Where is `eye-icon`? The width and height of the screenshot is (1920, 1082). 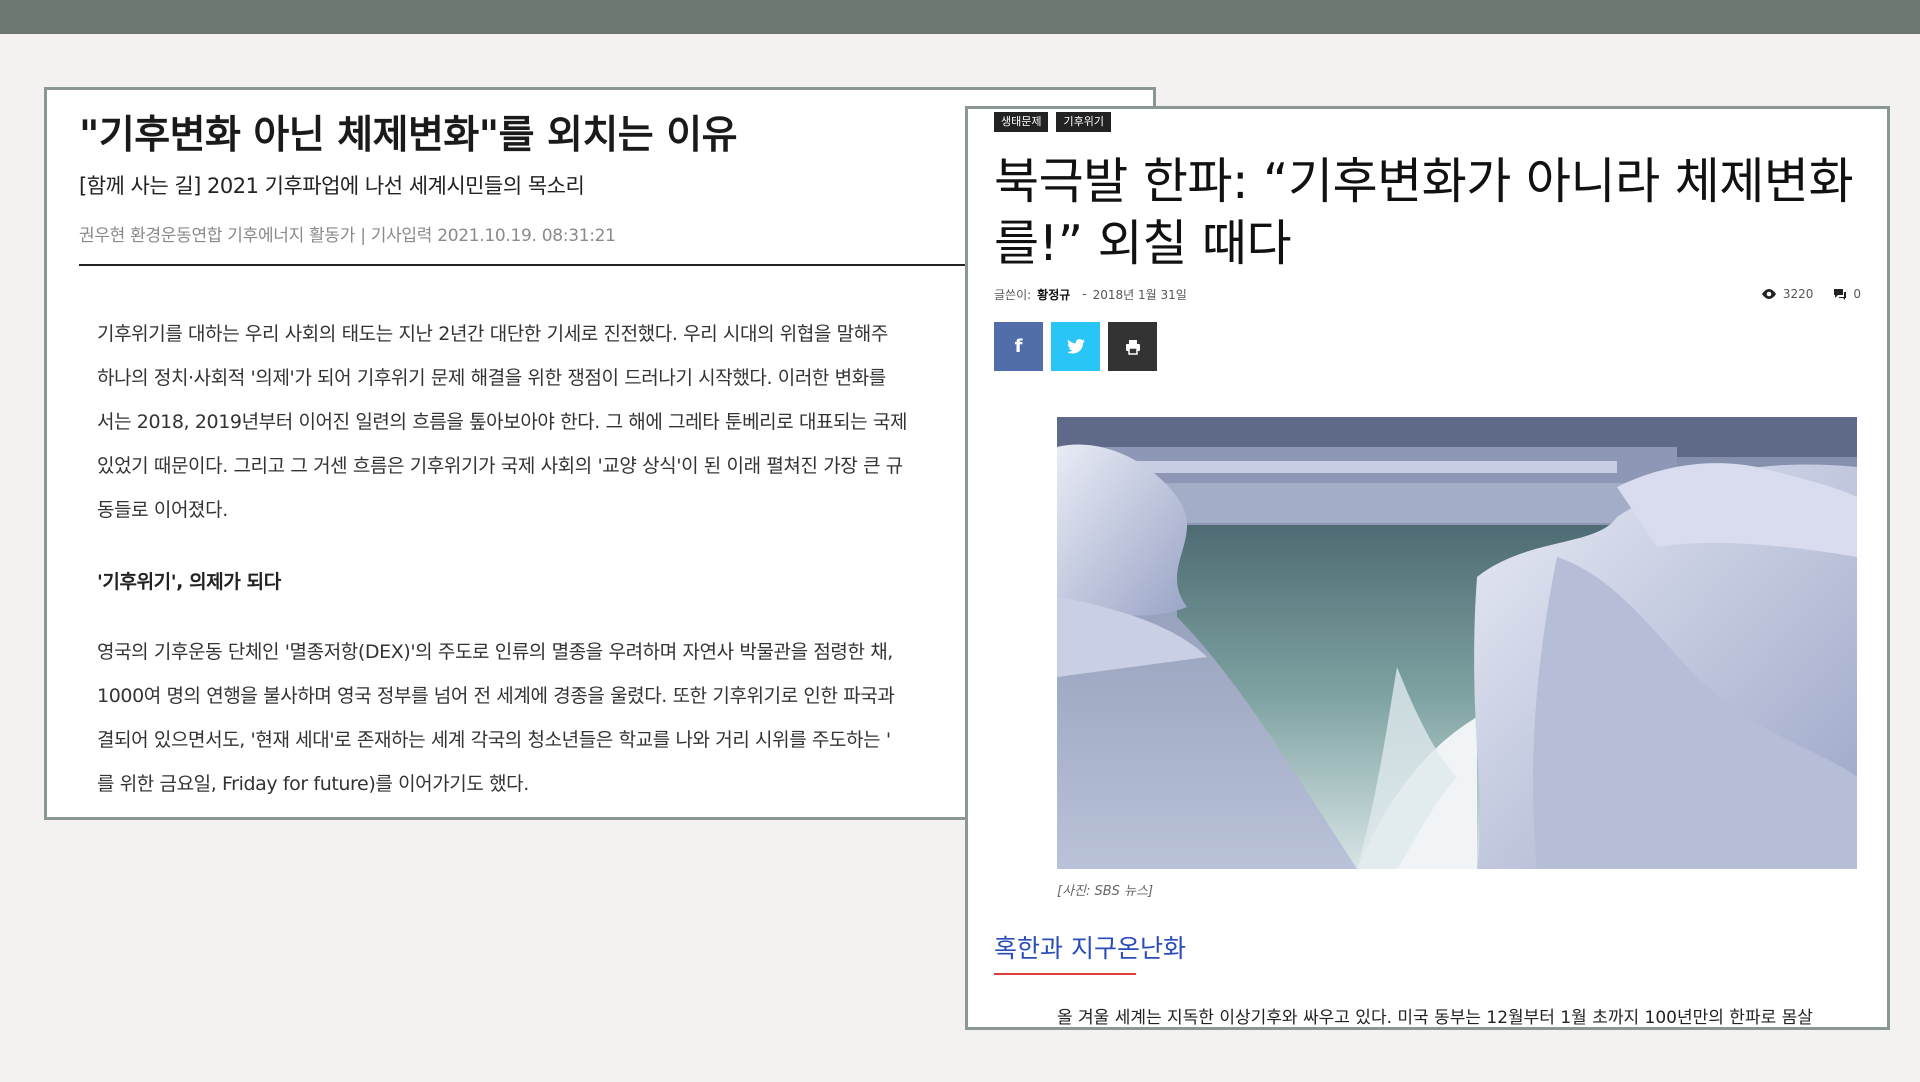
eye-icon is located at coordinates (1768, 294).